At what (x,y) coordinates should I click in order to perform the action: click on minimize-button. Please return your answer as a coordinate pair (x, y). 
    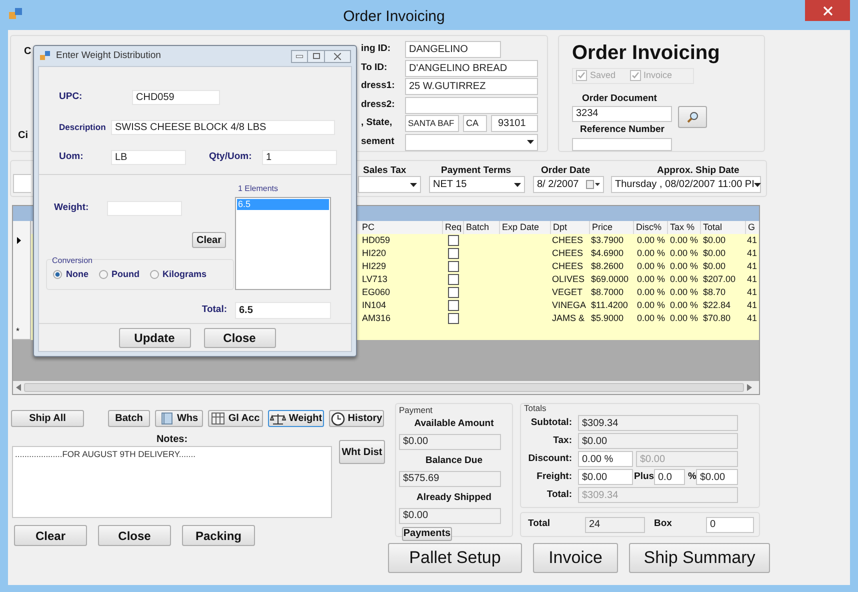
    Looking at the image, I should click on (299, 56).